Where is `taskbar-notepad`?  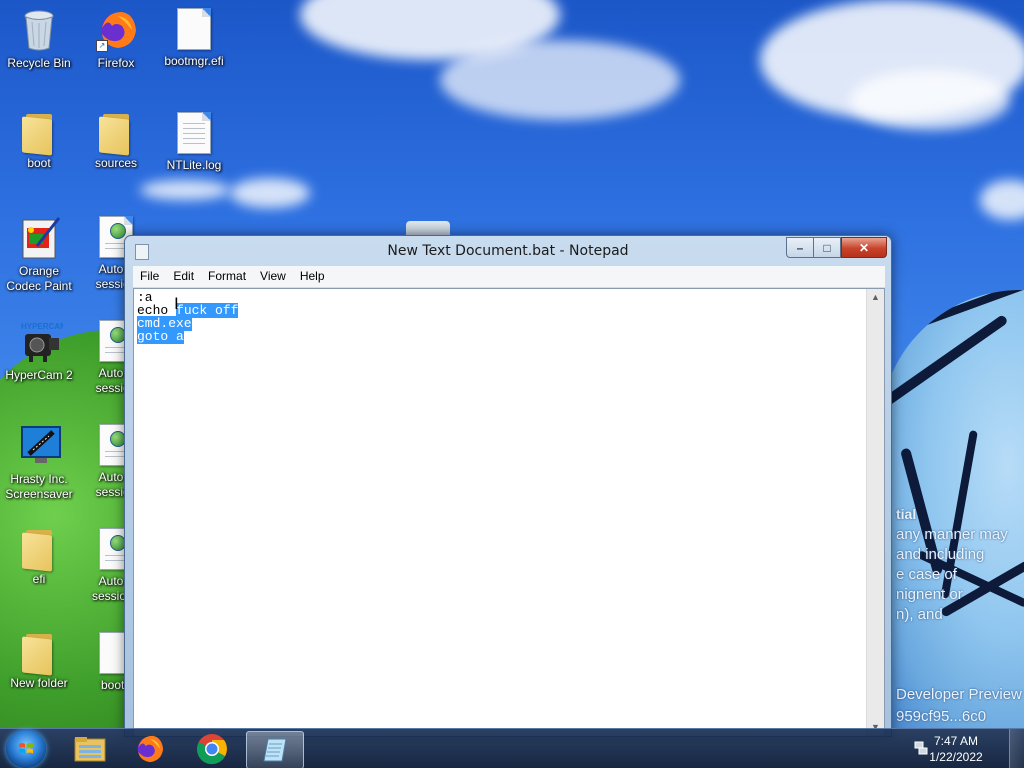
taskbar-notepad is located at coordinates (275, 749).